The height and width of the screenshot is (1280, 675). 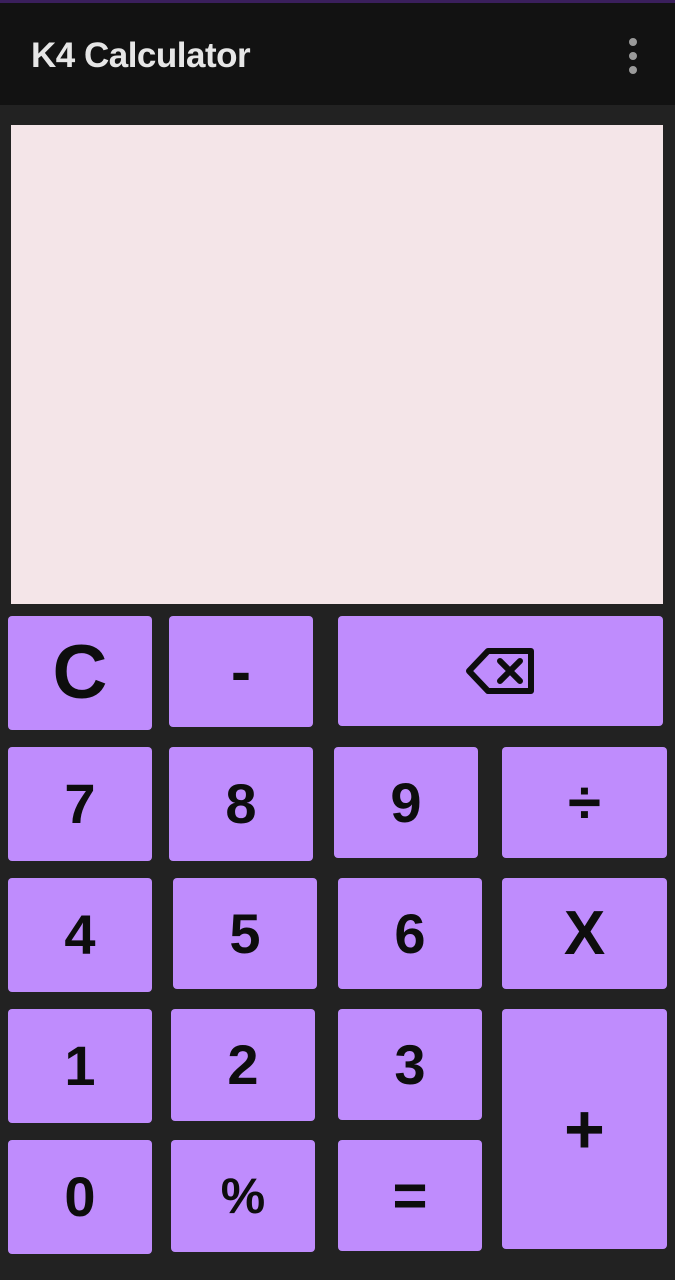 I want to click on backspace-button, so click(x=500, y=671).